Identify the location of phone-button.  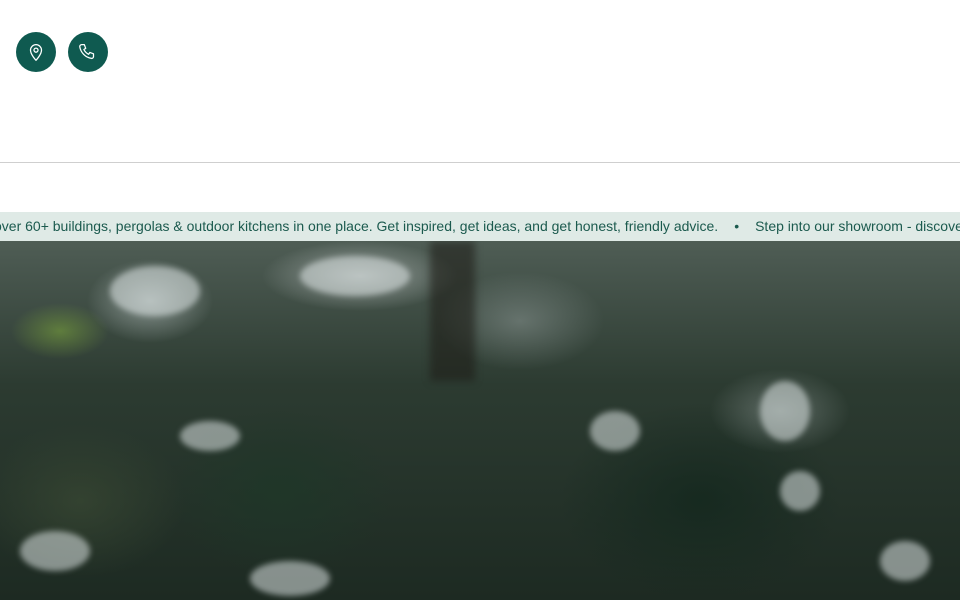
(88, 52).